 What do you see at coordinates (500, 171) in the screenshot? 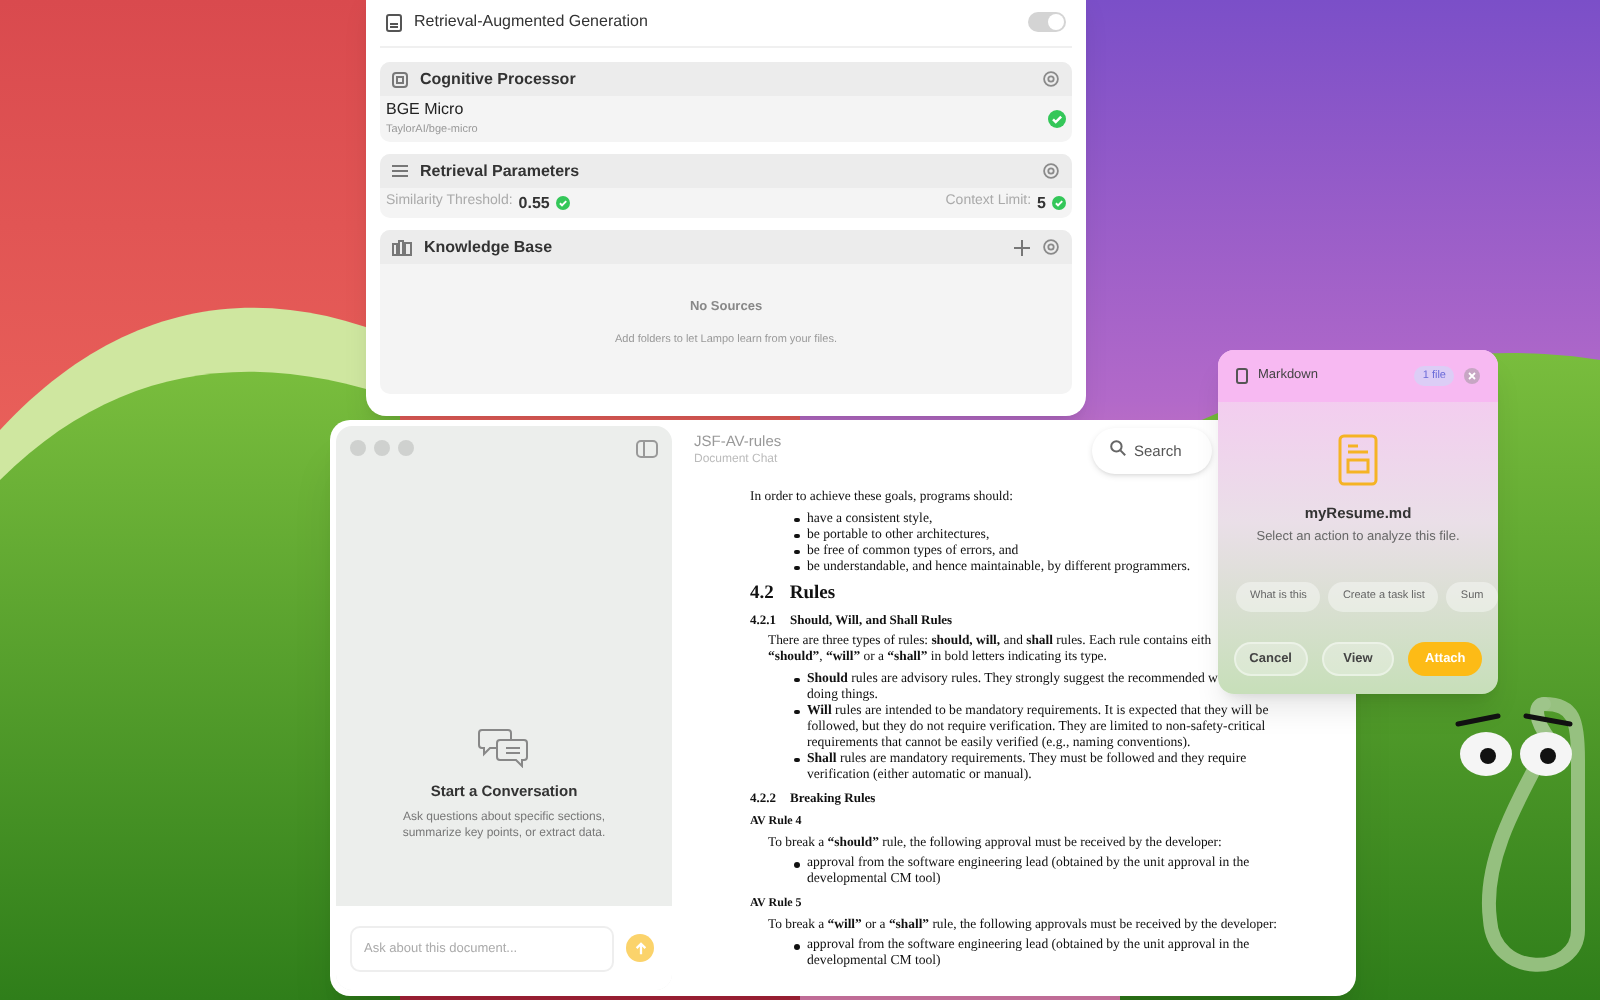
I see `section-title: Retrieval Parameters` at bounding box center [500, 171].